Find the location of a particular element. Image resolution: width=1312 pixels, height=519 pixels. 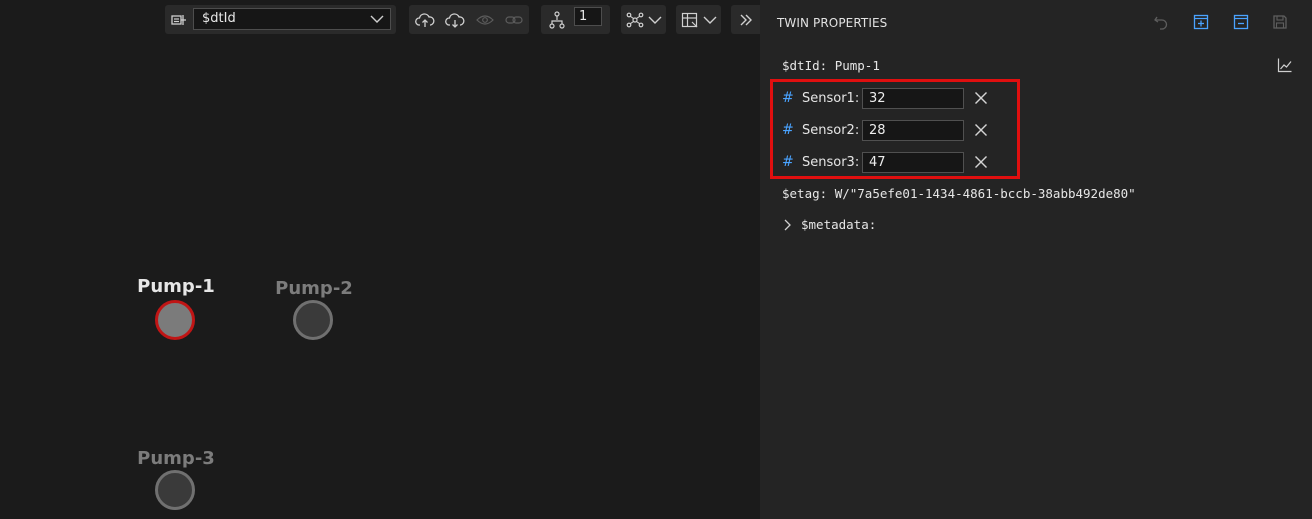

id-select: $dtId is located at coordinates (292, 19).